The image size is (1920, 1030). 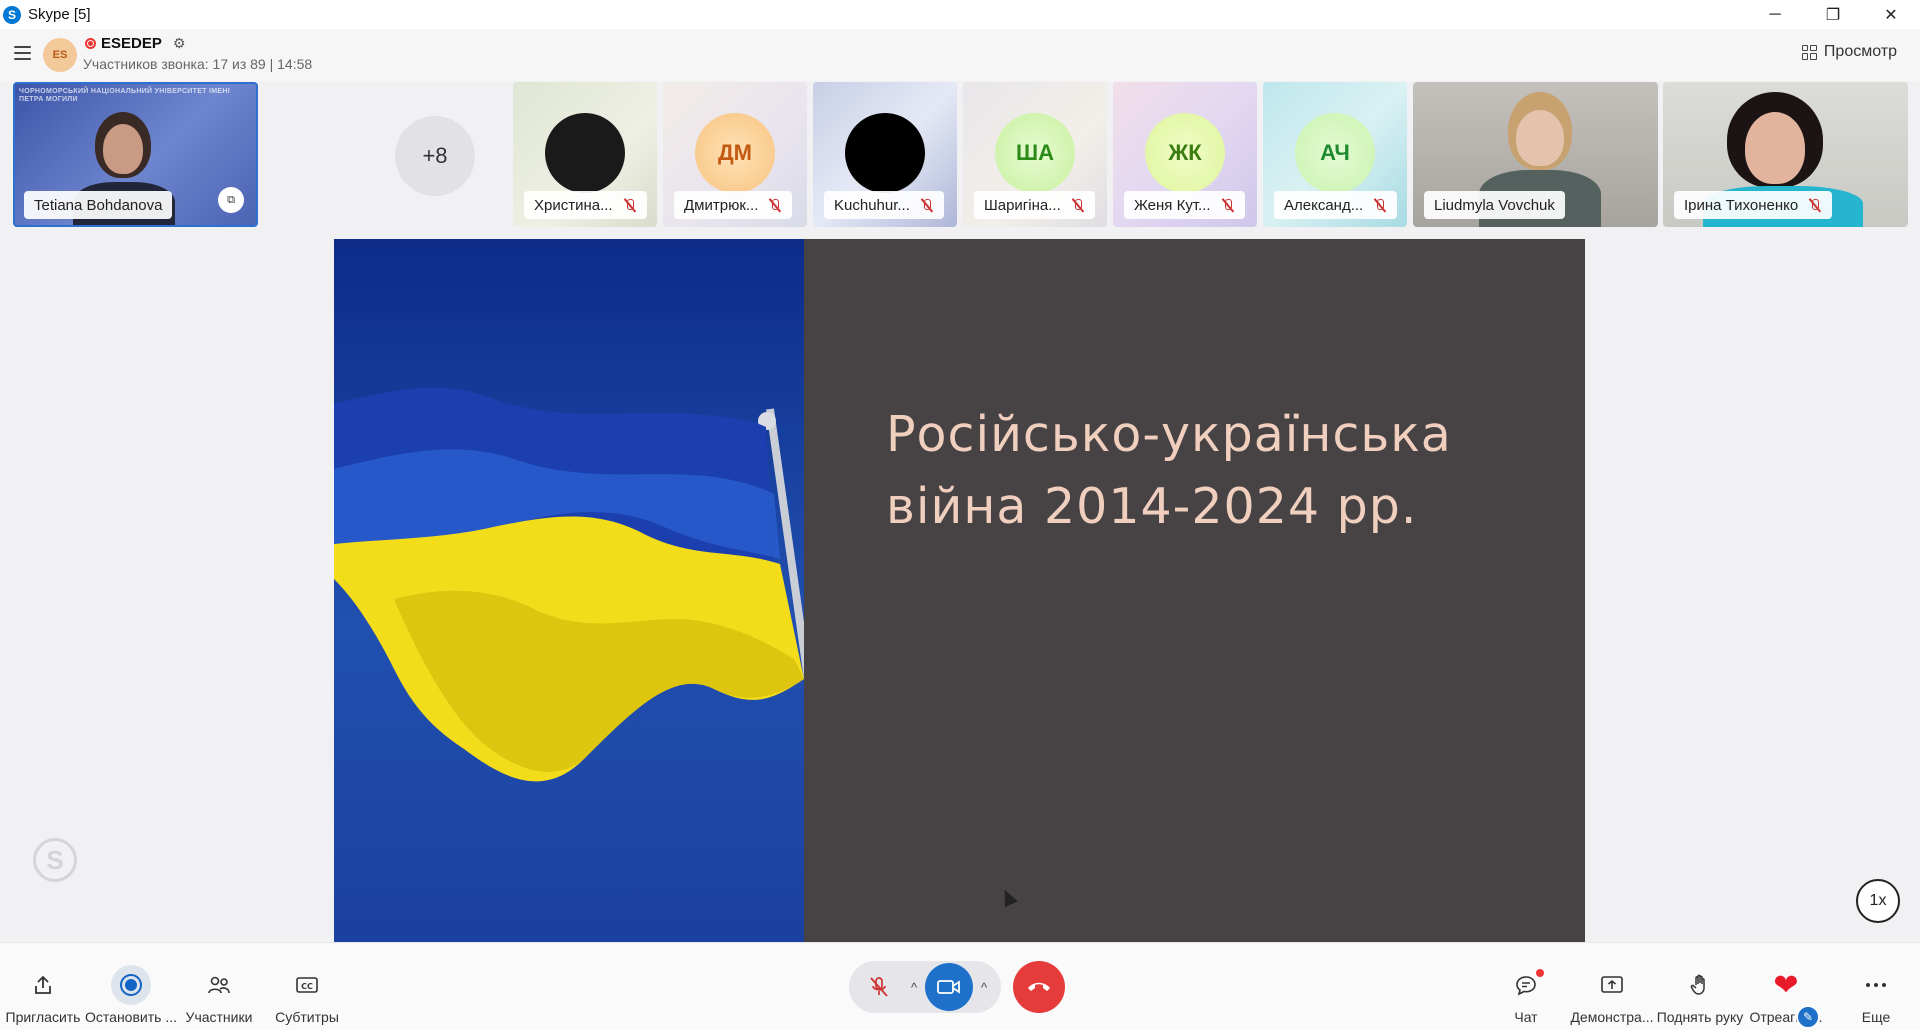 I want to click on zoom-level-button: 1x, so click(x=1878, y=901).